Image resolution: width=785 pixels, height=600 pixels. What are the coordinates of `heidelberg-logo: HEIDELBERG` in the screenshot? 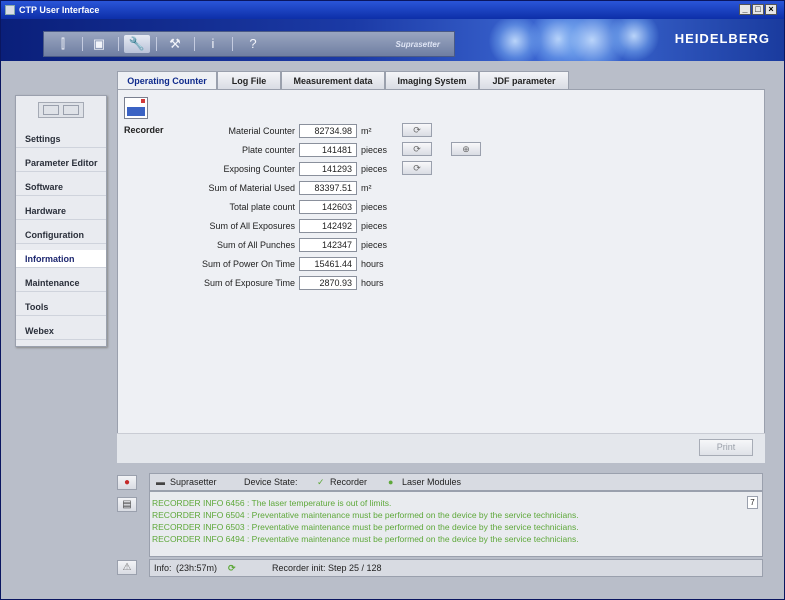 It's located at (722, 38).